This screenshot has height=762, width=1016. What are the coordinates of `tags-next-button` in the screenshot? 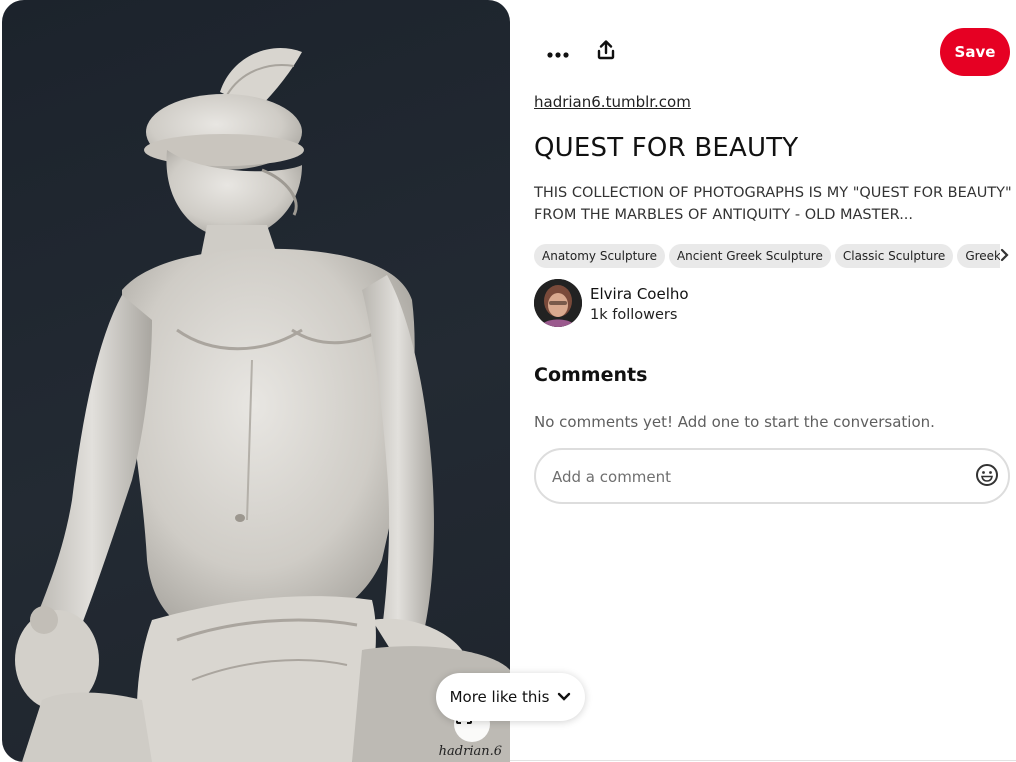 It's located at (1004, 256).